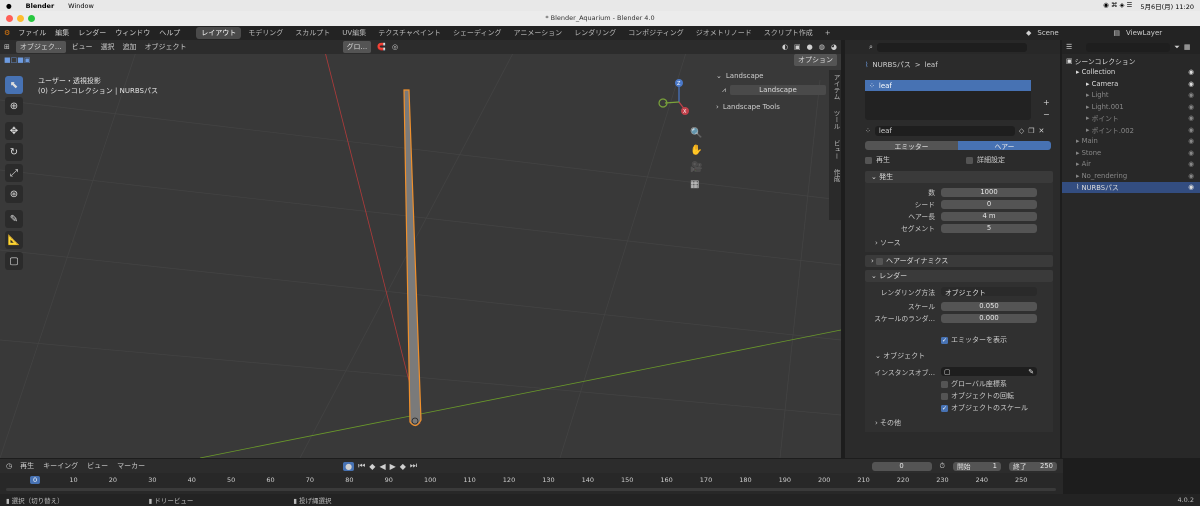  Describe the element at coordinates (130, 47) in the screenshot. I see `viewport-menu-item: 追加` at that location.